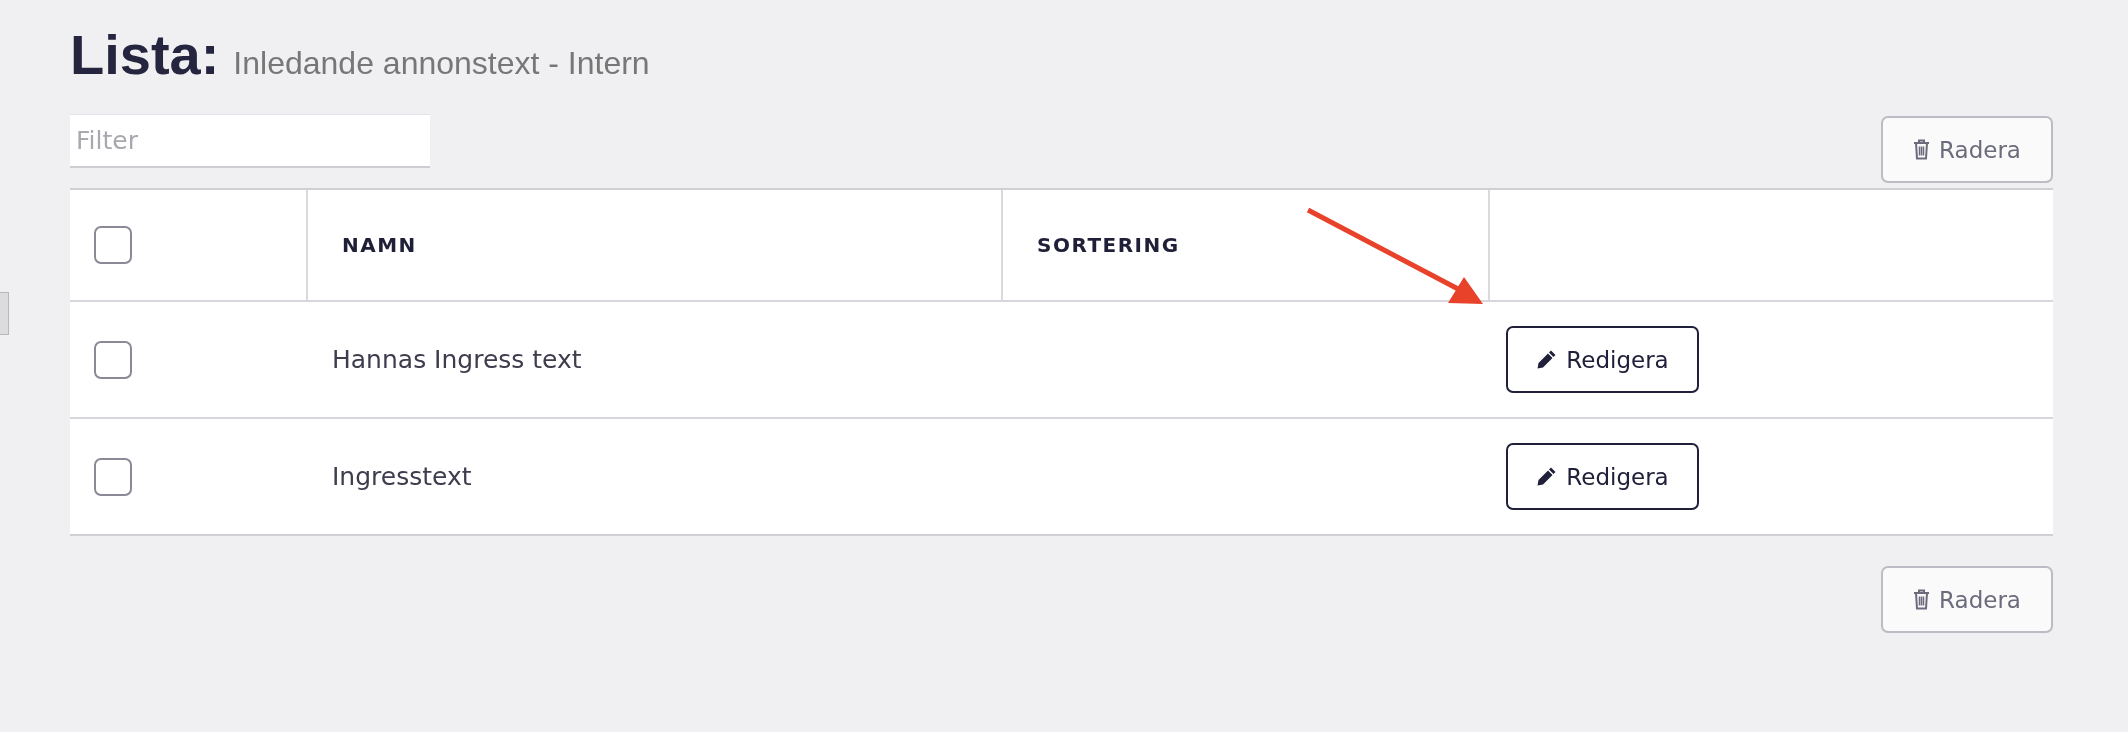 This screenshot has width=2128, height=732. What do you see at coordinates (145, 54) in the screenshot?
I see `page-title: Lista:` at bounding box center [145, 54].